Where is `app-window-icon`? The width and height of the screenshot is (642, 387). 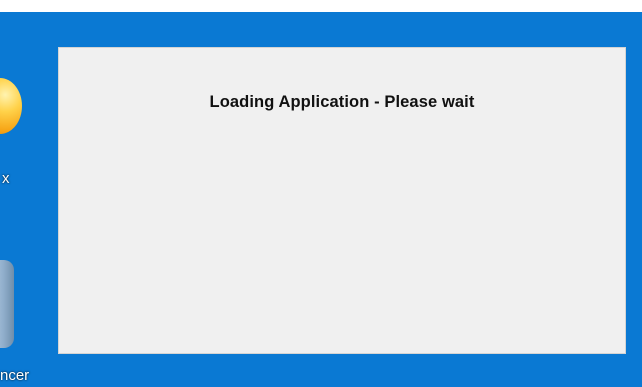
app-window-icon is located at coordinates (7, 304).